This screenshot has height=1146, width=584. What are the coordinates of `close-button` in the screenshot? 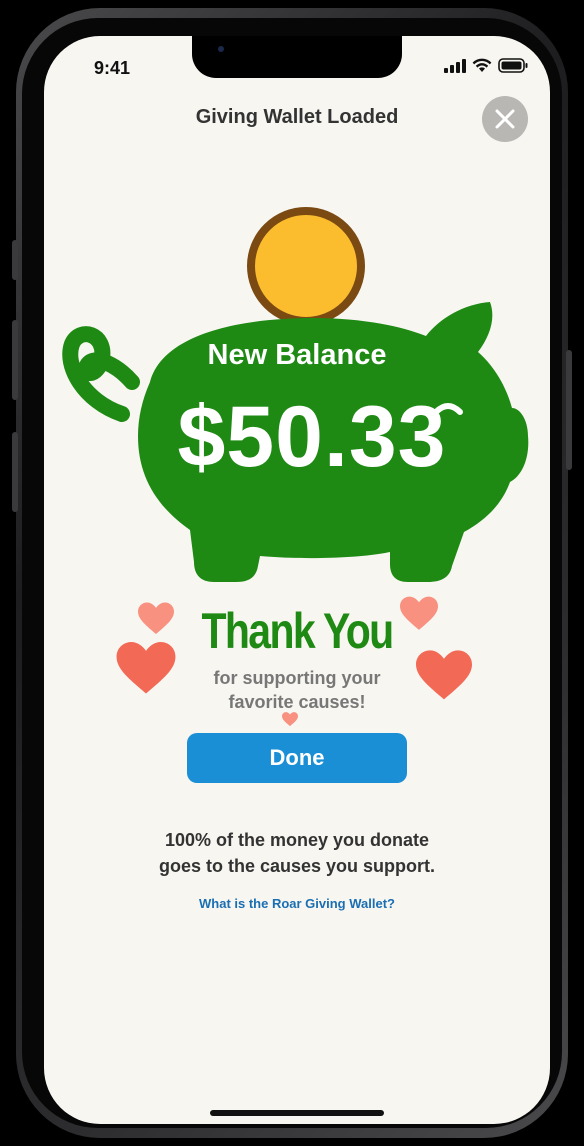 It's located at (505, 119).